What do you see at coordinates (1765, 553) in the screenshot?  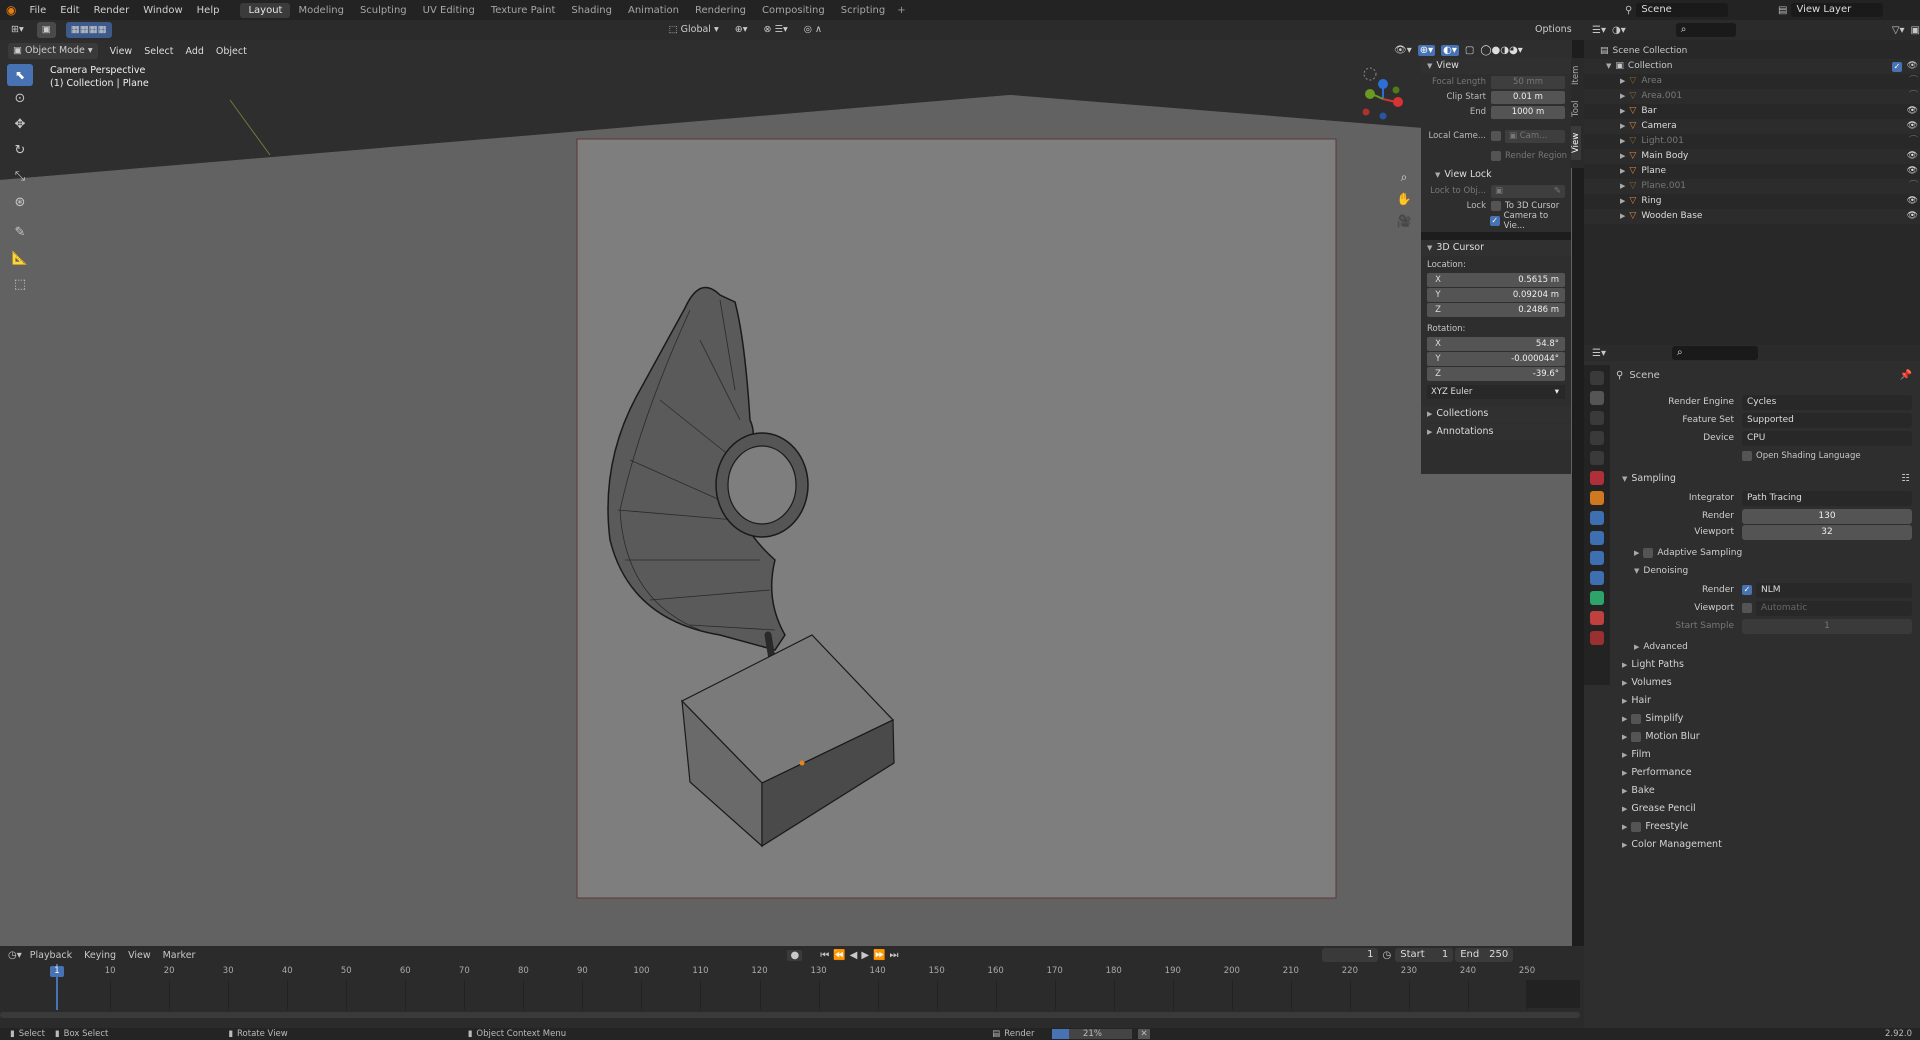 I see `adaptive-sampling-header: ▶ Adaptive Sampling` at bounding box center [1765, 553].